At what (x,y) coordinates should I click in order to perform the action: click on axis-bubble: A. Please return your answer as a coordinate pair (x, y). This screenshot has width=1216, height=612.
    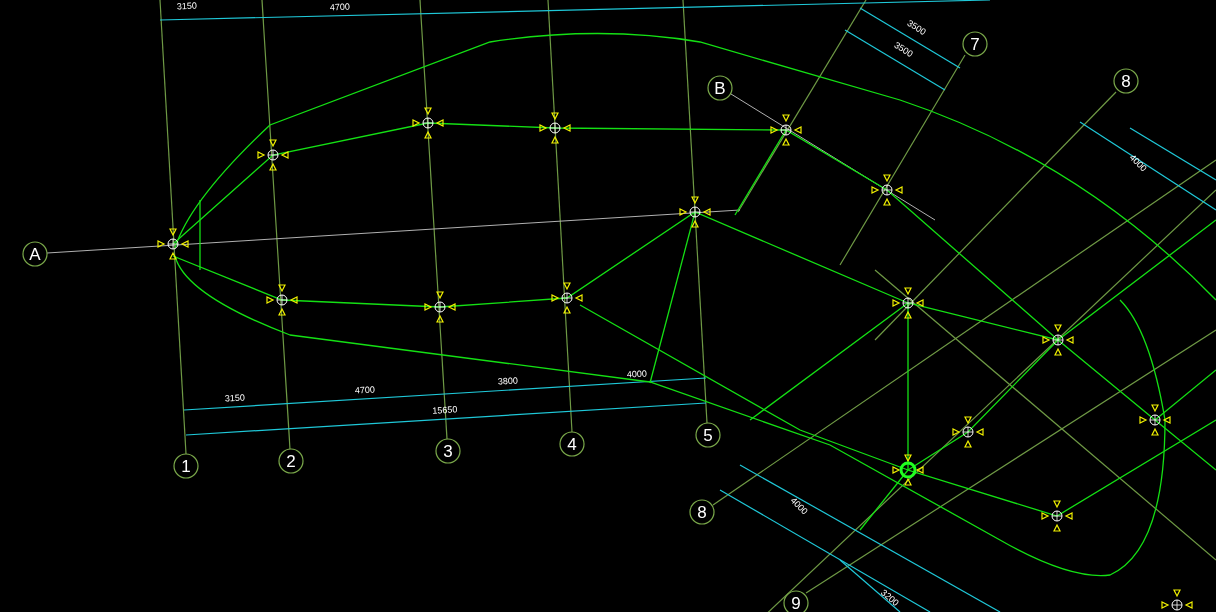
    Looking at the image, I should click on (35, 254).